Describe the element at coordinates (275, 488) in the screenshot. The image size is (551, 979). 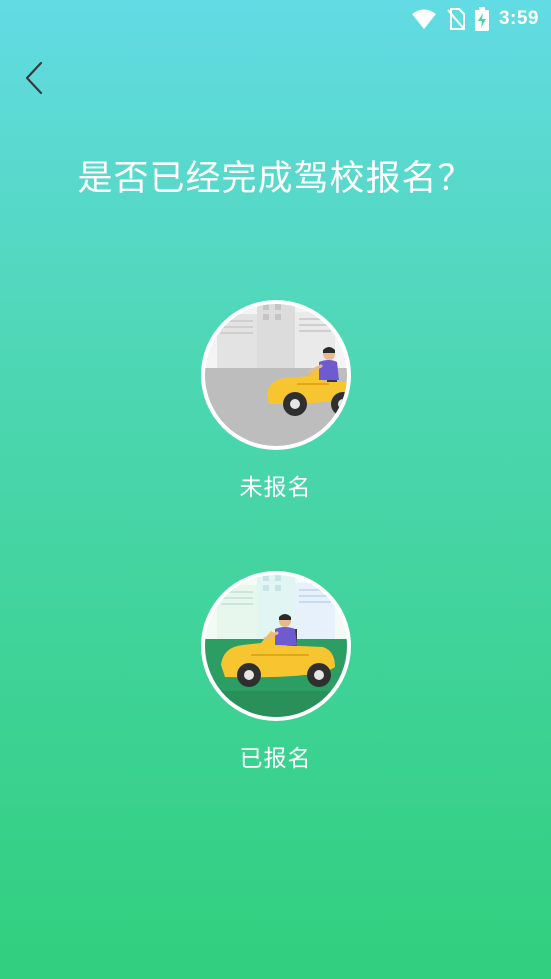
I see `option-label-not-registered: 未报名` at that location.